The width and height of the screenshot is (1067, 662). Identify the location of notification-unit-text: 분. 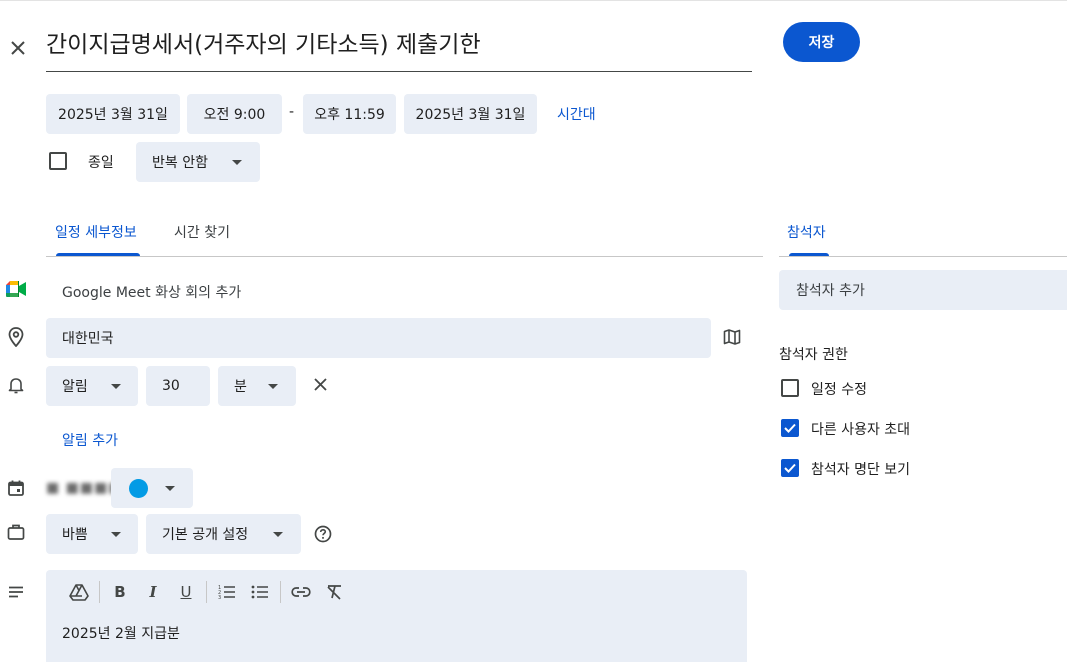
(240, 387).